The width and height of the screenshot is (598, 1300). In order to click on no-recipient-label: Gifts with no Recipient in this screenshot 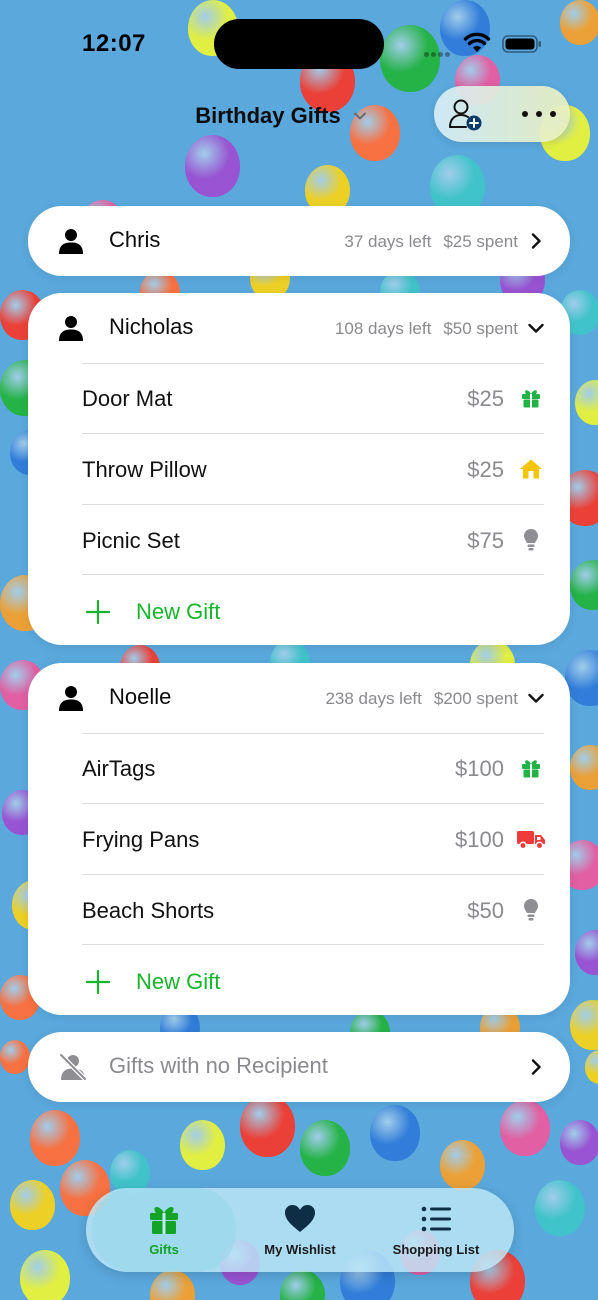, I will do `click(218, 1065)`.